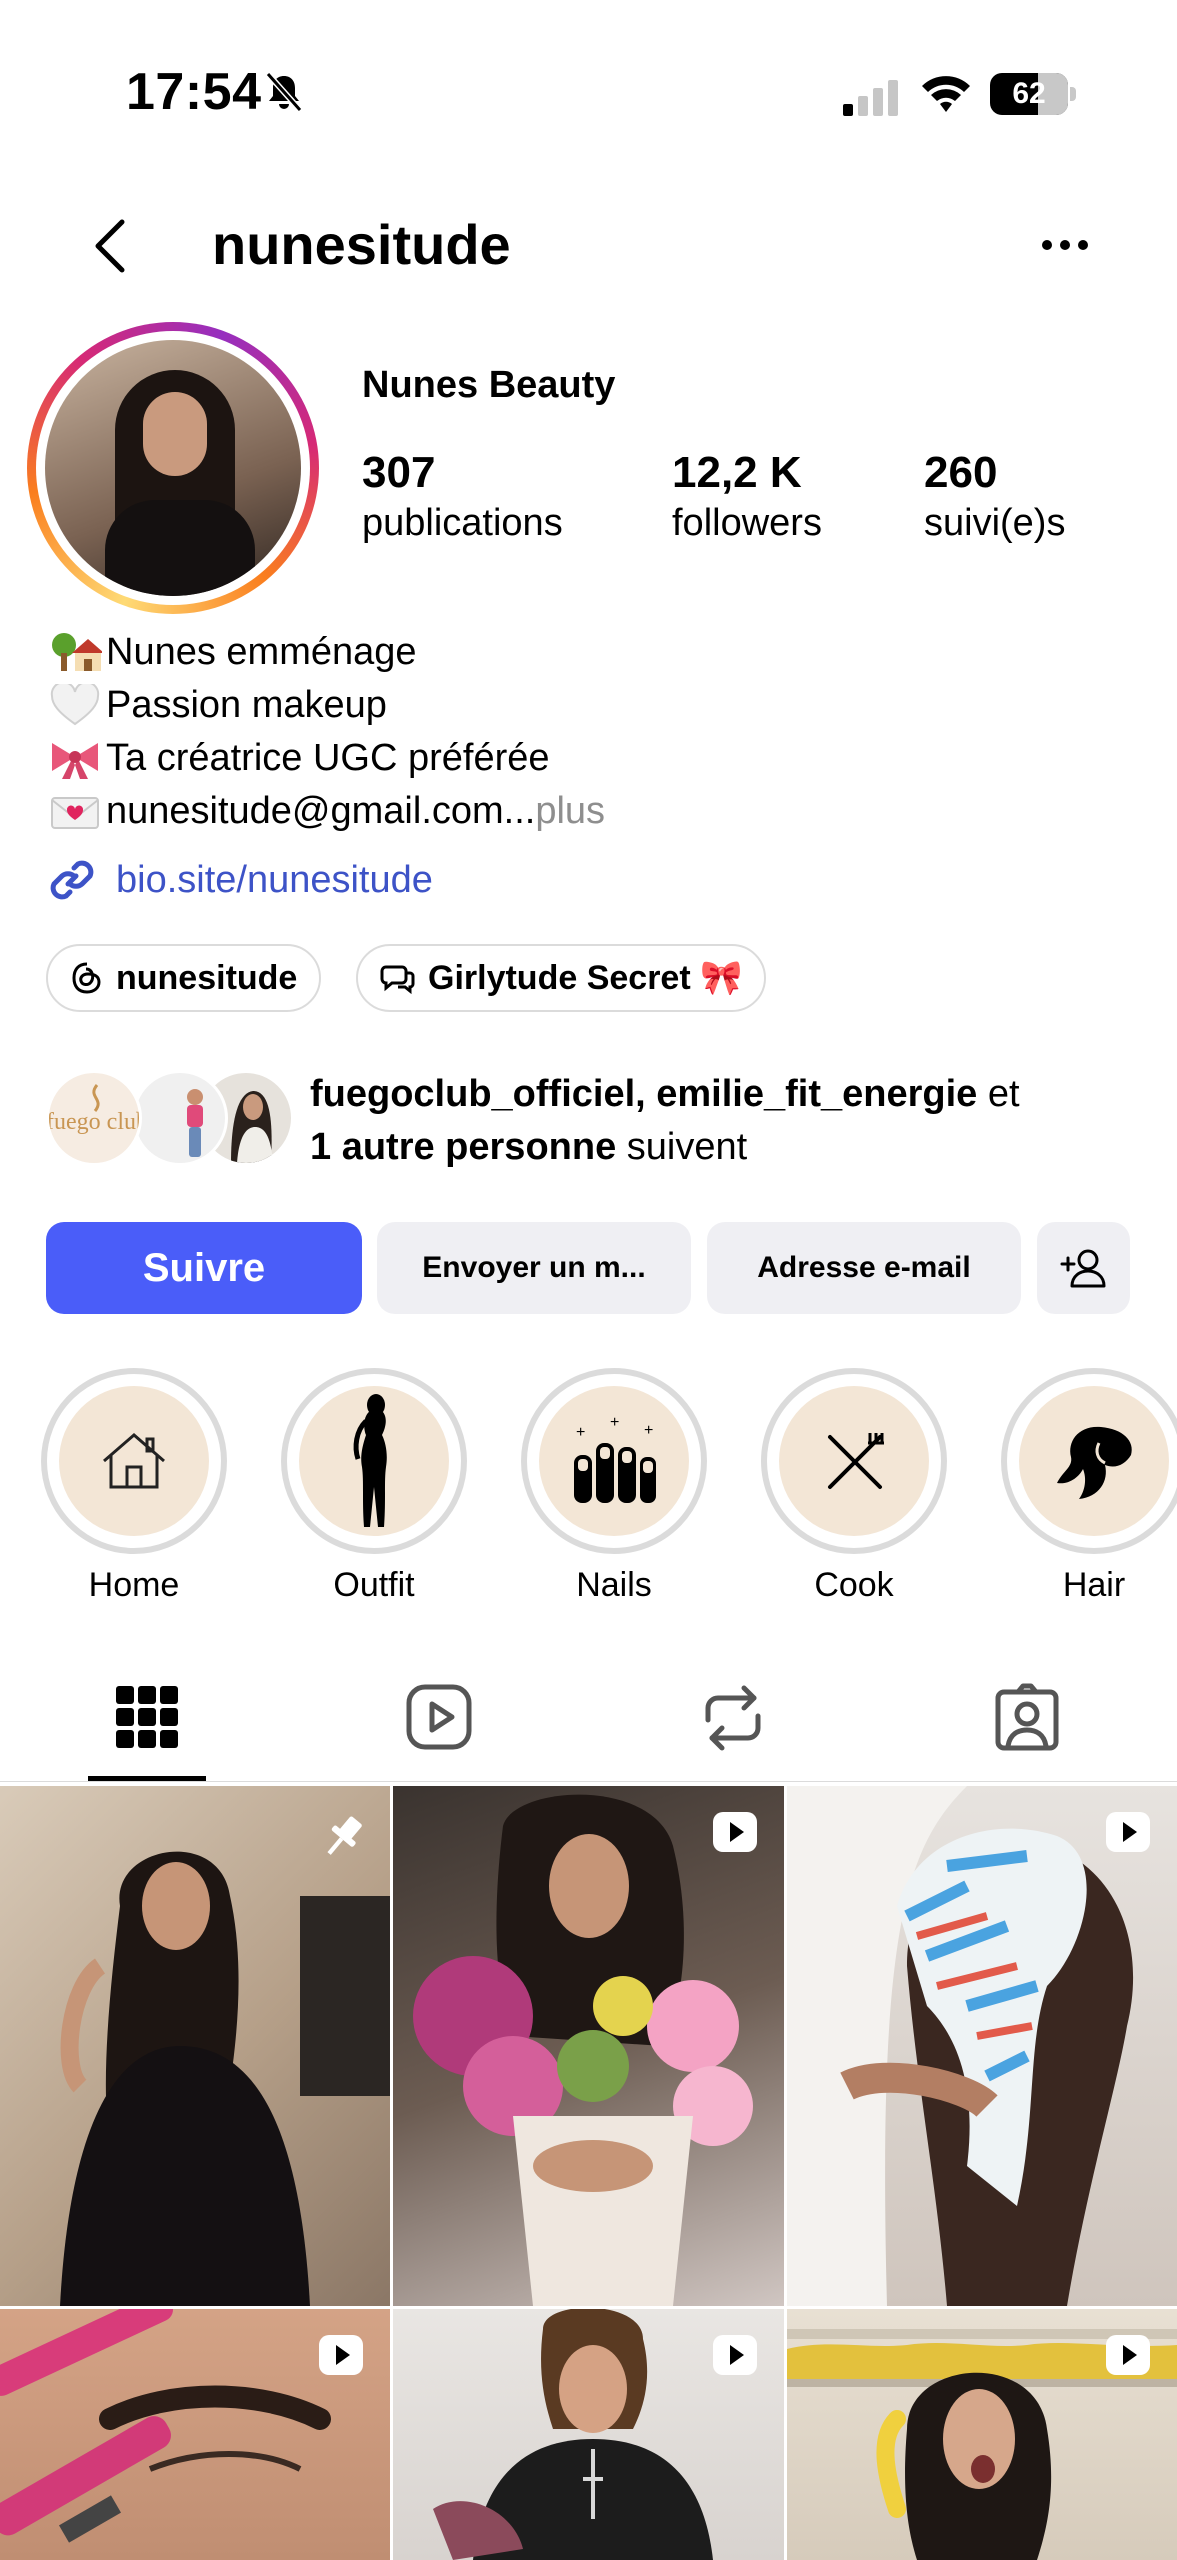 This screenshot has width=1177, height=2560. Describe the element at coordinates (75, 760) in the screenshot. I see `ribbon-icon` at that location.